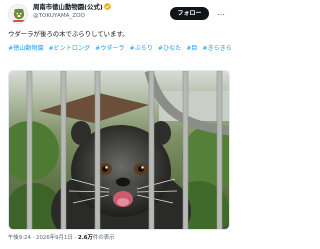 This screenshot has height=249, width=320. What do you see at coordinates (107, 6) in the screenshot?
I see `verified-badge-icon` at bounding box center [107, 6].